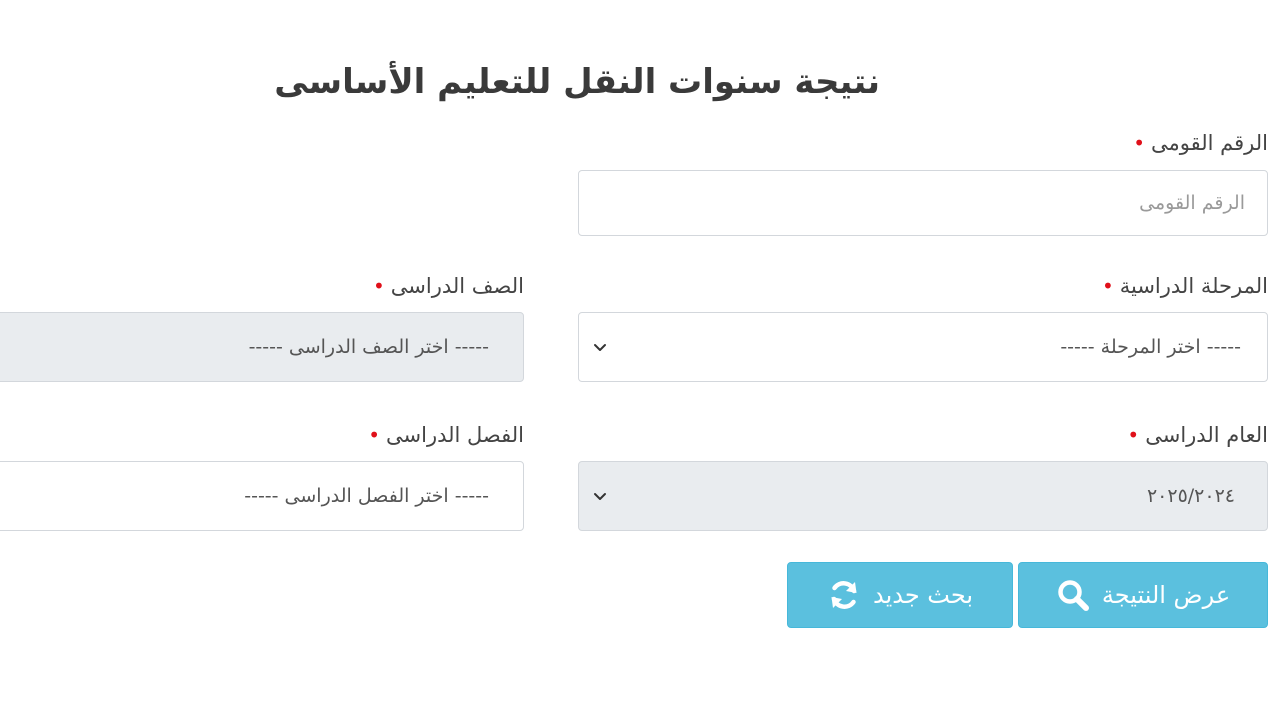  Describe the element at coordinates (923, 347) in the screenshot. I see `stage-select: ----- اختر المرحلة -----` at that location.